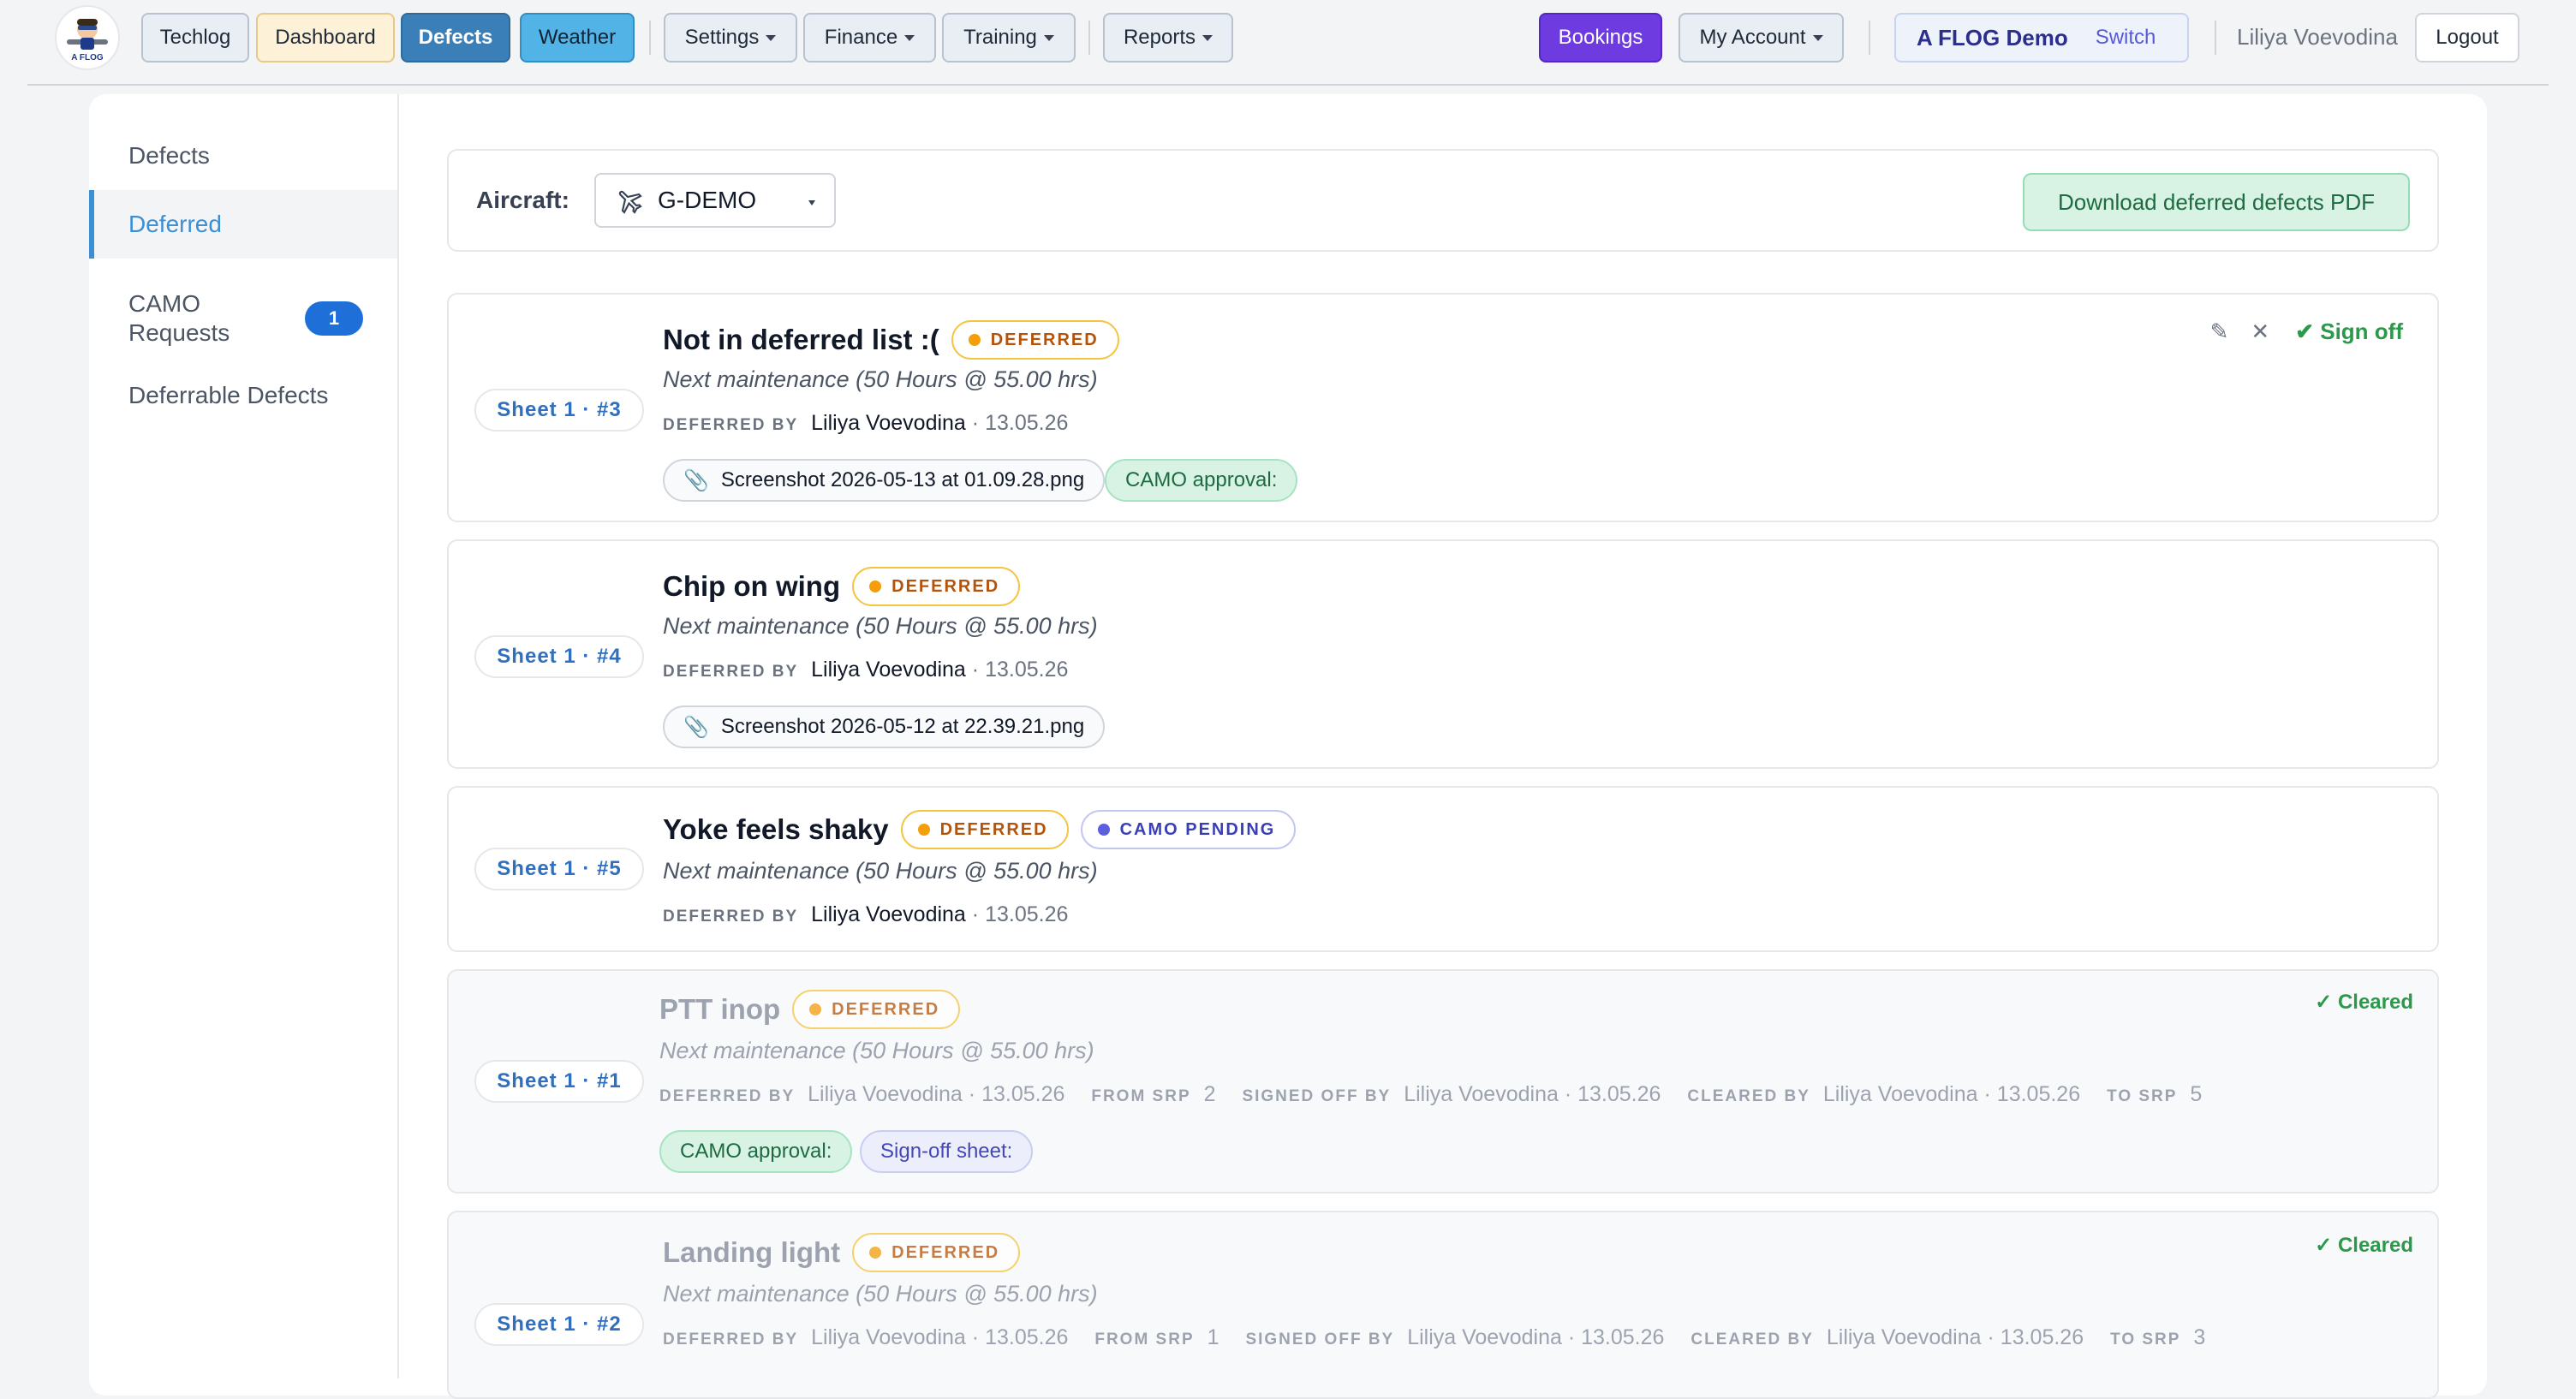 The image size is (2576, 1399). I want to click on from-srp-label: FROM SRP, so click(1141, 1096).